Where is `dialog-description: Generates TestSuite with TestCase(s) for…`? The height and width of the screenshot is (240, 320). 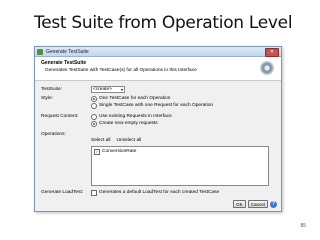
dialog-description: Generates TestSuite with TestCase(s) for… is located at coordinates (121, 70).